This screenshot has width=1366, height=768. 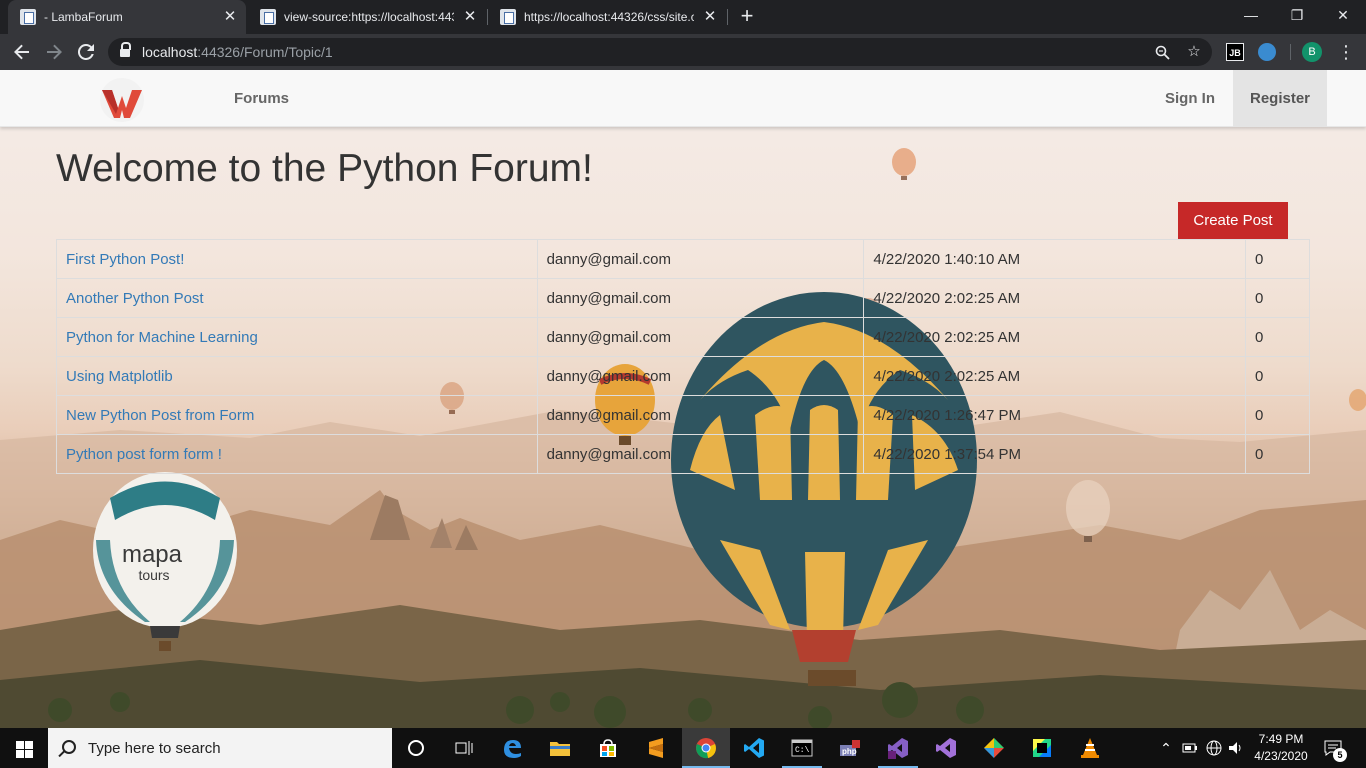 I want to click on taskbar-file-explorer, so click(x=560, y=748).